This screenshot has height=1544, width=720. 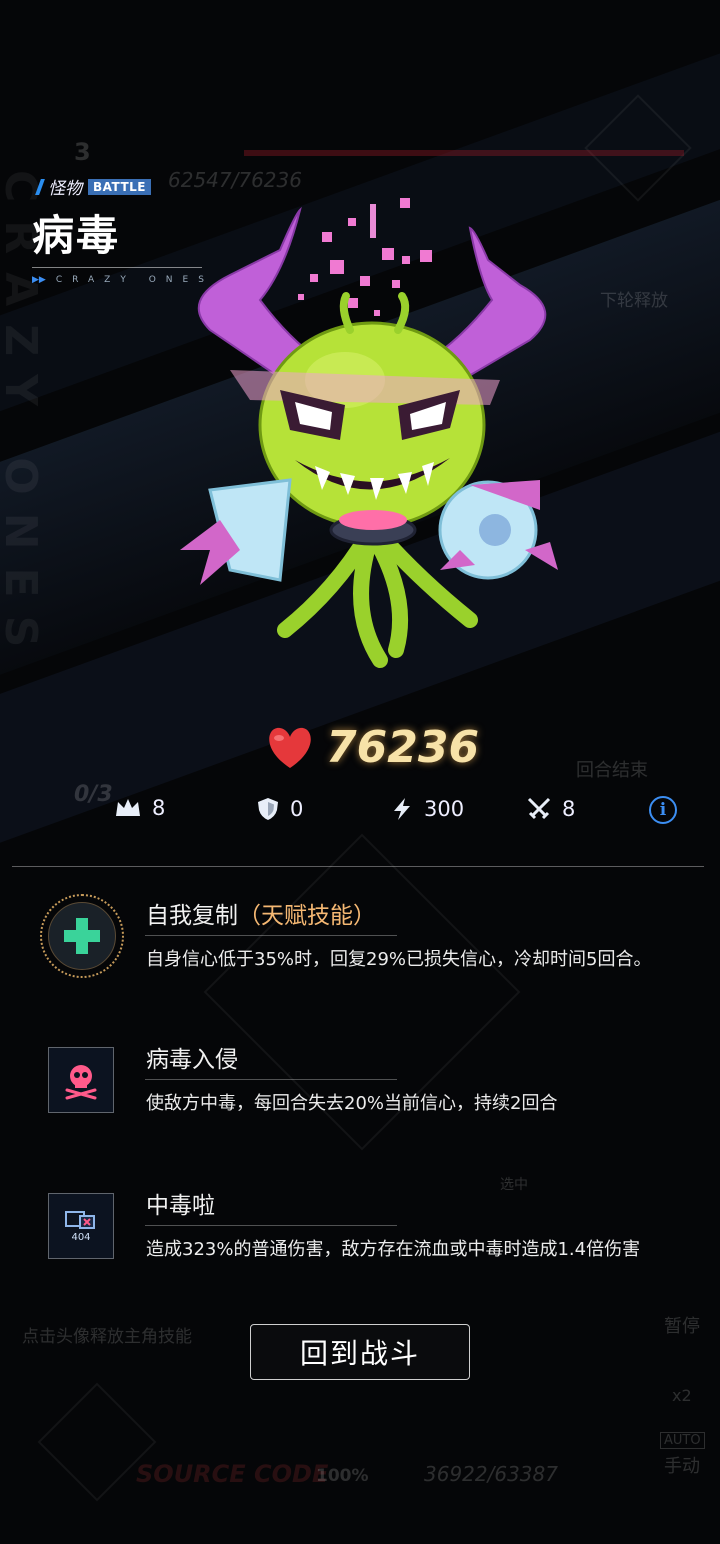 I want to click on plus-cross-icon, so click(x=82, y=936).